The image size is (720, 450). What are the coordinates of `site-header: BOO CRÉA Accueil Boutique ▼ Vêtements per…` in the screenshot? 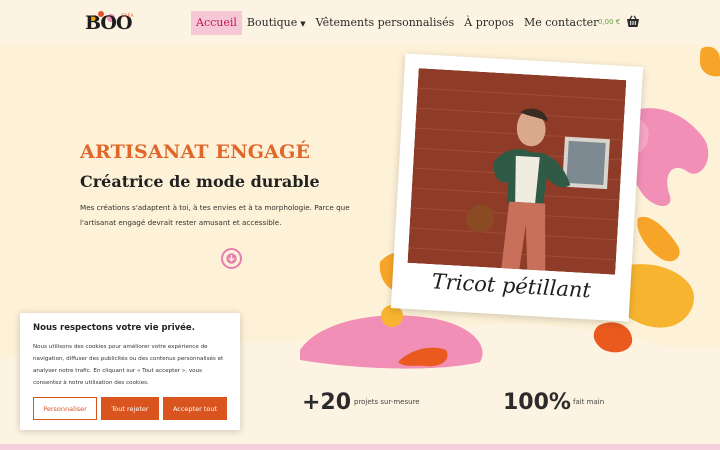 It's located at (360, 22).